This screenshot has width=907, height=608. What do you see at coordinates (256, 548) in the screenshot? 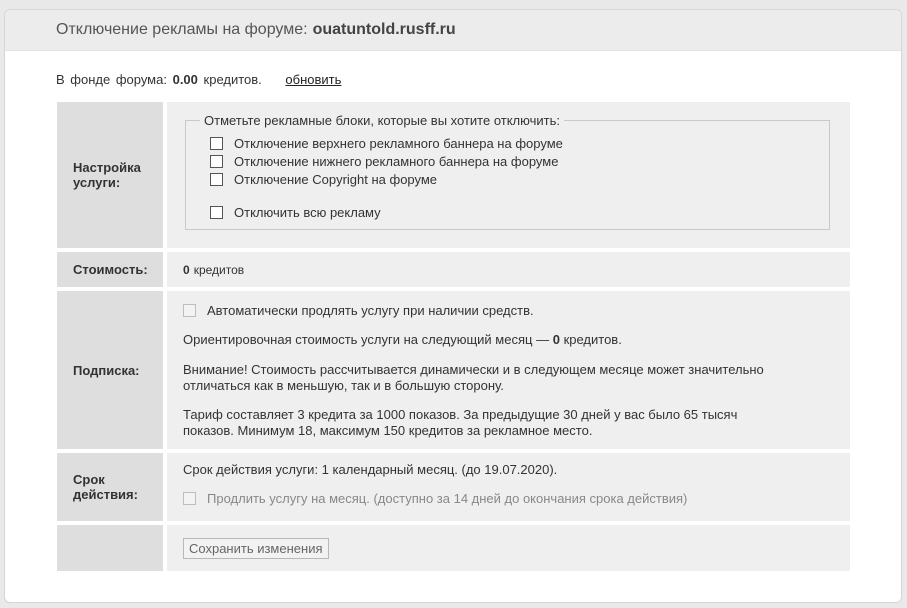
I see `save-button: Сохранить изменения` at bounding box center [256, 548].